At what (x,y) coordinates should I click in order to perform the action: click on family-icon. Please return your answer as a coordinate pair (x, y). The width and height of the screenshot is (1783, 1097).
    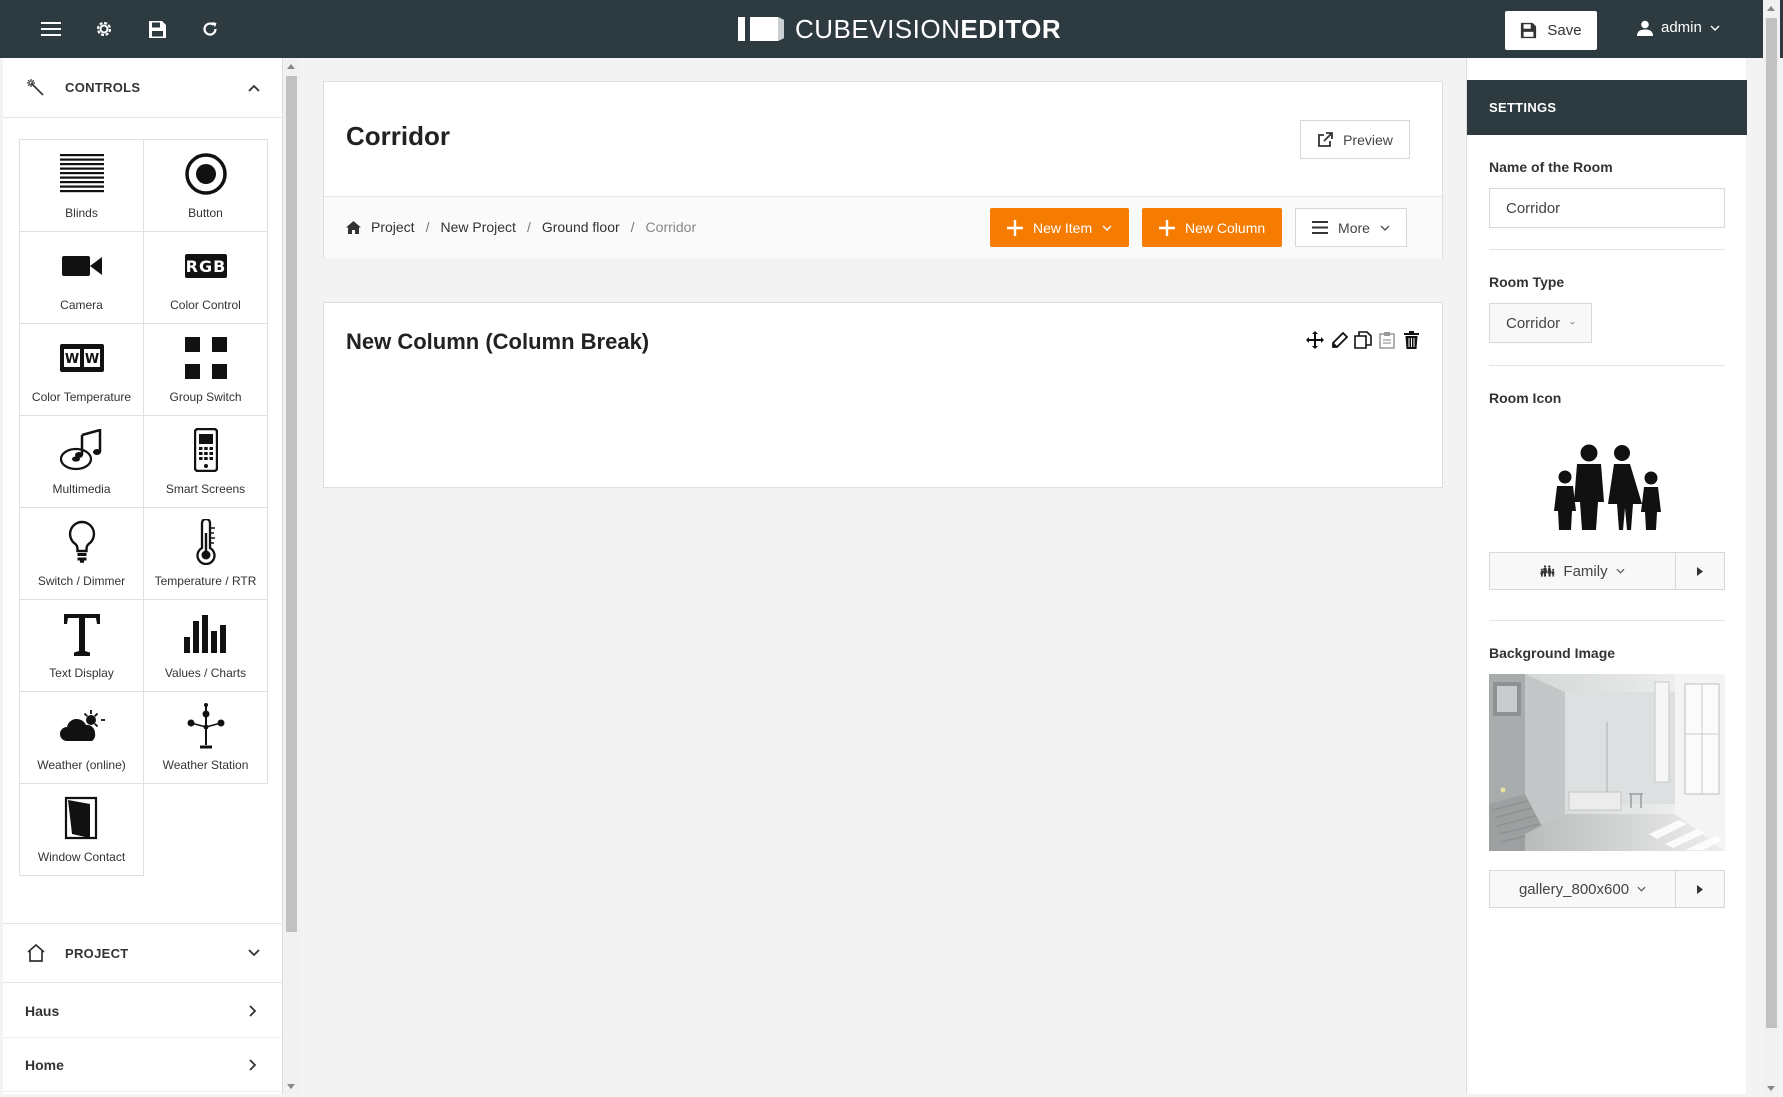
    Looking at the image, I should click on (1547, 571).